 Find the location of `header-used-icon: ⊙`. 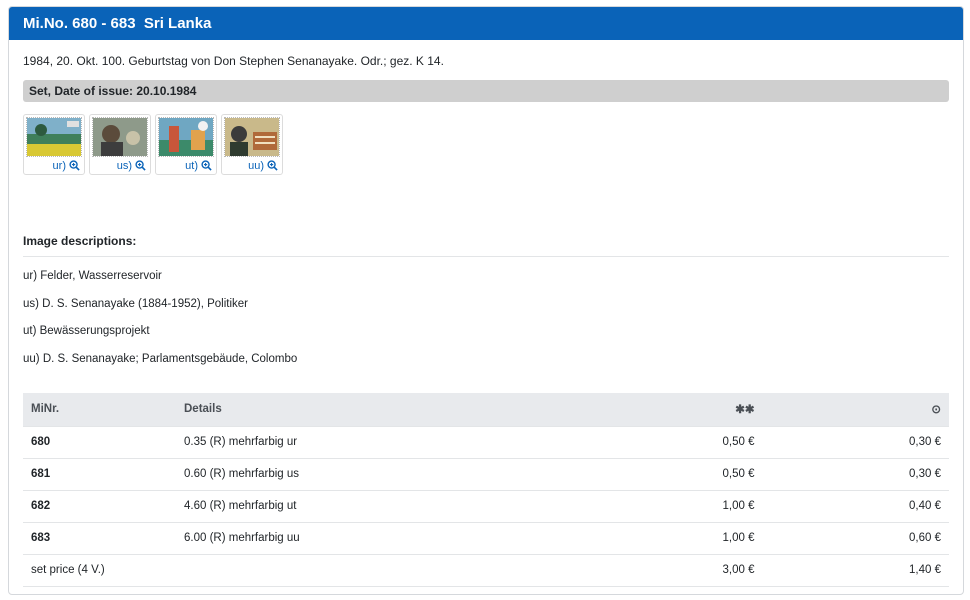

header-used-icon: ⊙ is located at coordinates (936, 410).